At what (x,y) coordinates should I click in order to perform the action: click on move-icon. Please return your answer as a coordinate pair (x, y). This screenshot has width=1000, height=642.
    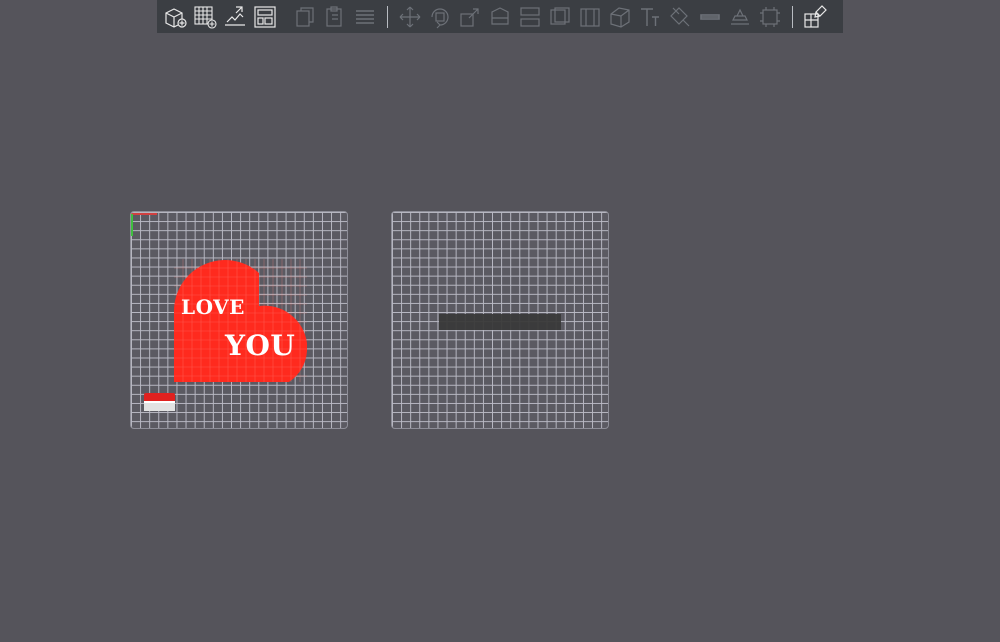
    Looking at the image, I should click on (410, 17).